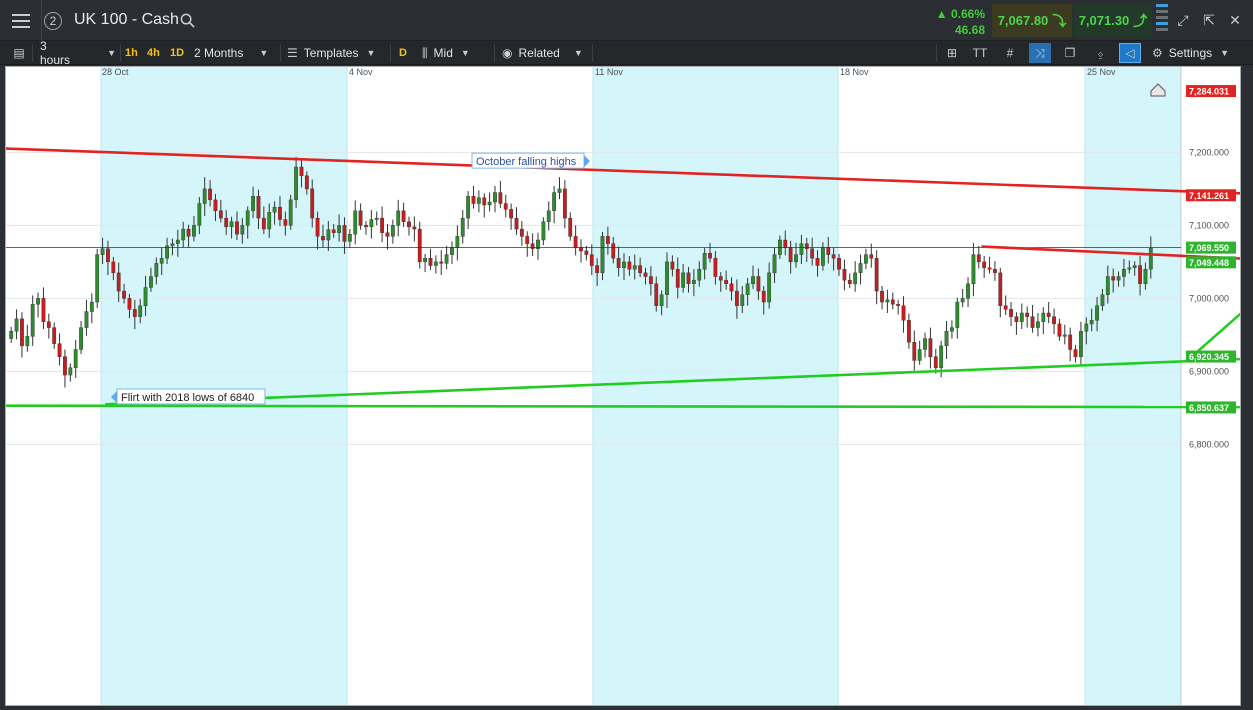  What do you see at coordinates (1183, 20) in the screenshot?
I see `expand-icon: ⤢` at bounding box center [1183, 20].